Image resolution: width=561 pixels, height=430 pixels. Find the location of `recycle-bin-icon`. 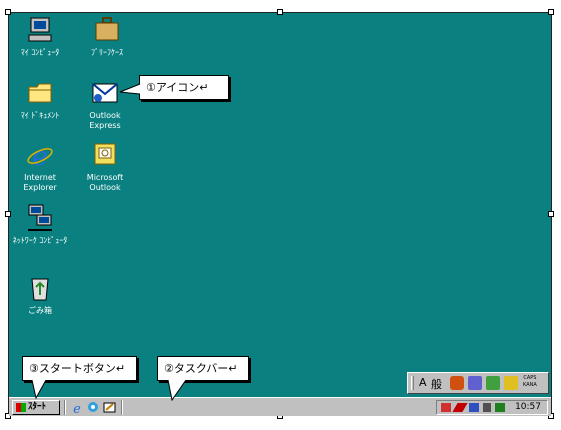

recycle-bin-icon is located at coordinates (40, 288).